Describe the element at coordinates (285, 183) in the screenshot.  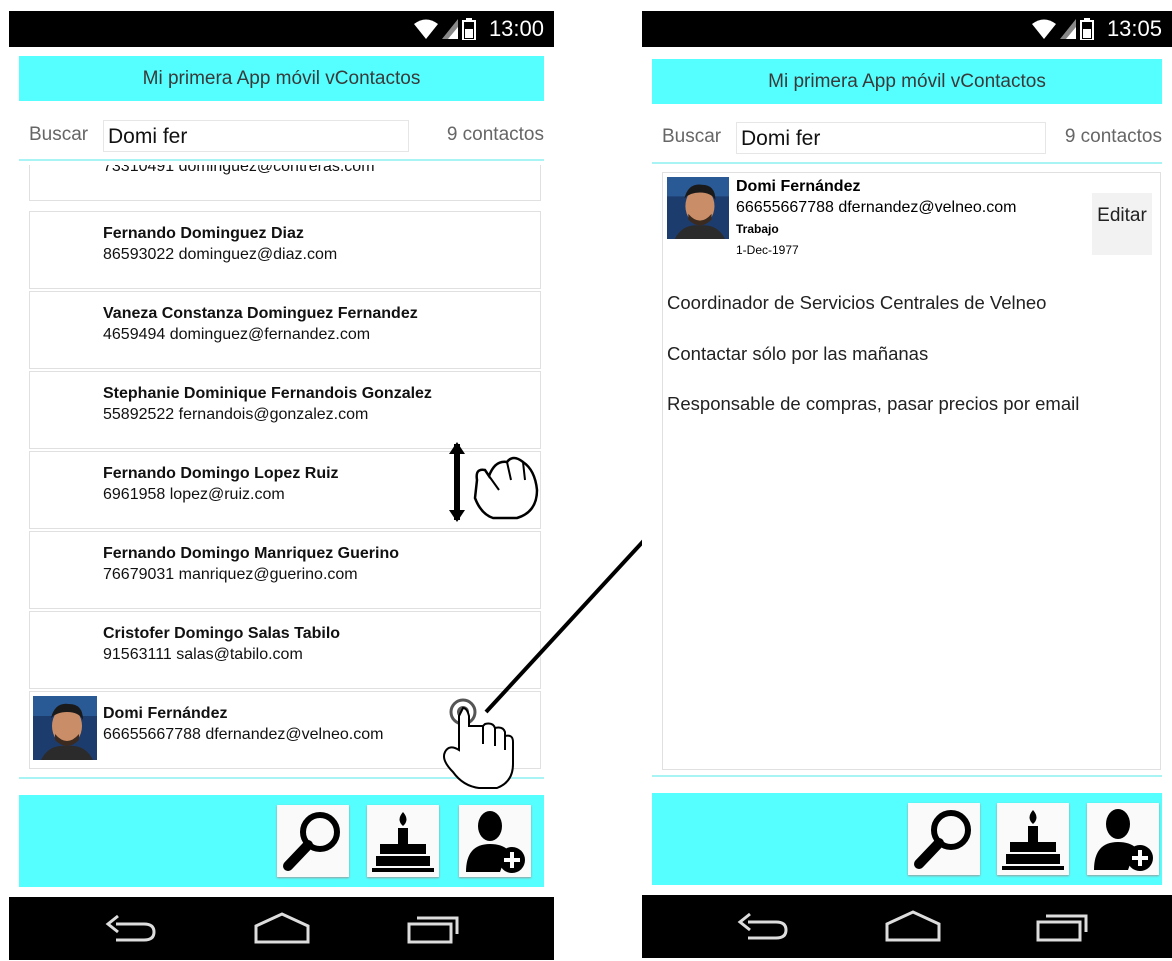
I see `list-item: 73310491 dominguez@contreras.com` at that location.